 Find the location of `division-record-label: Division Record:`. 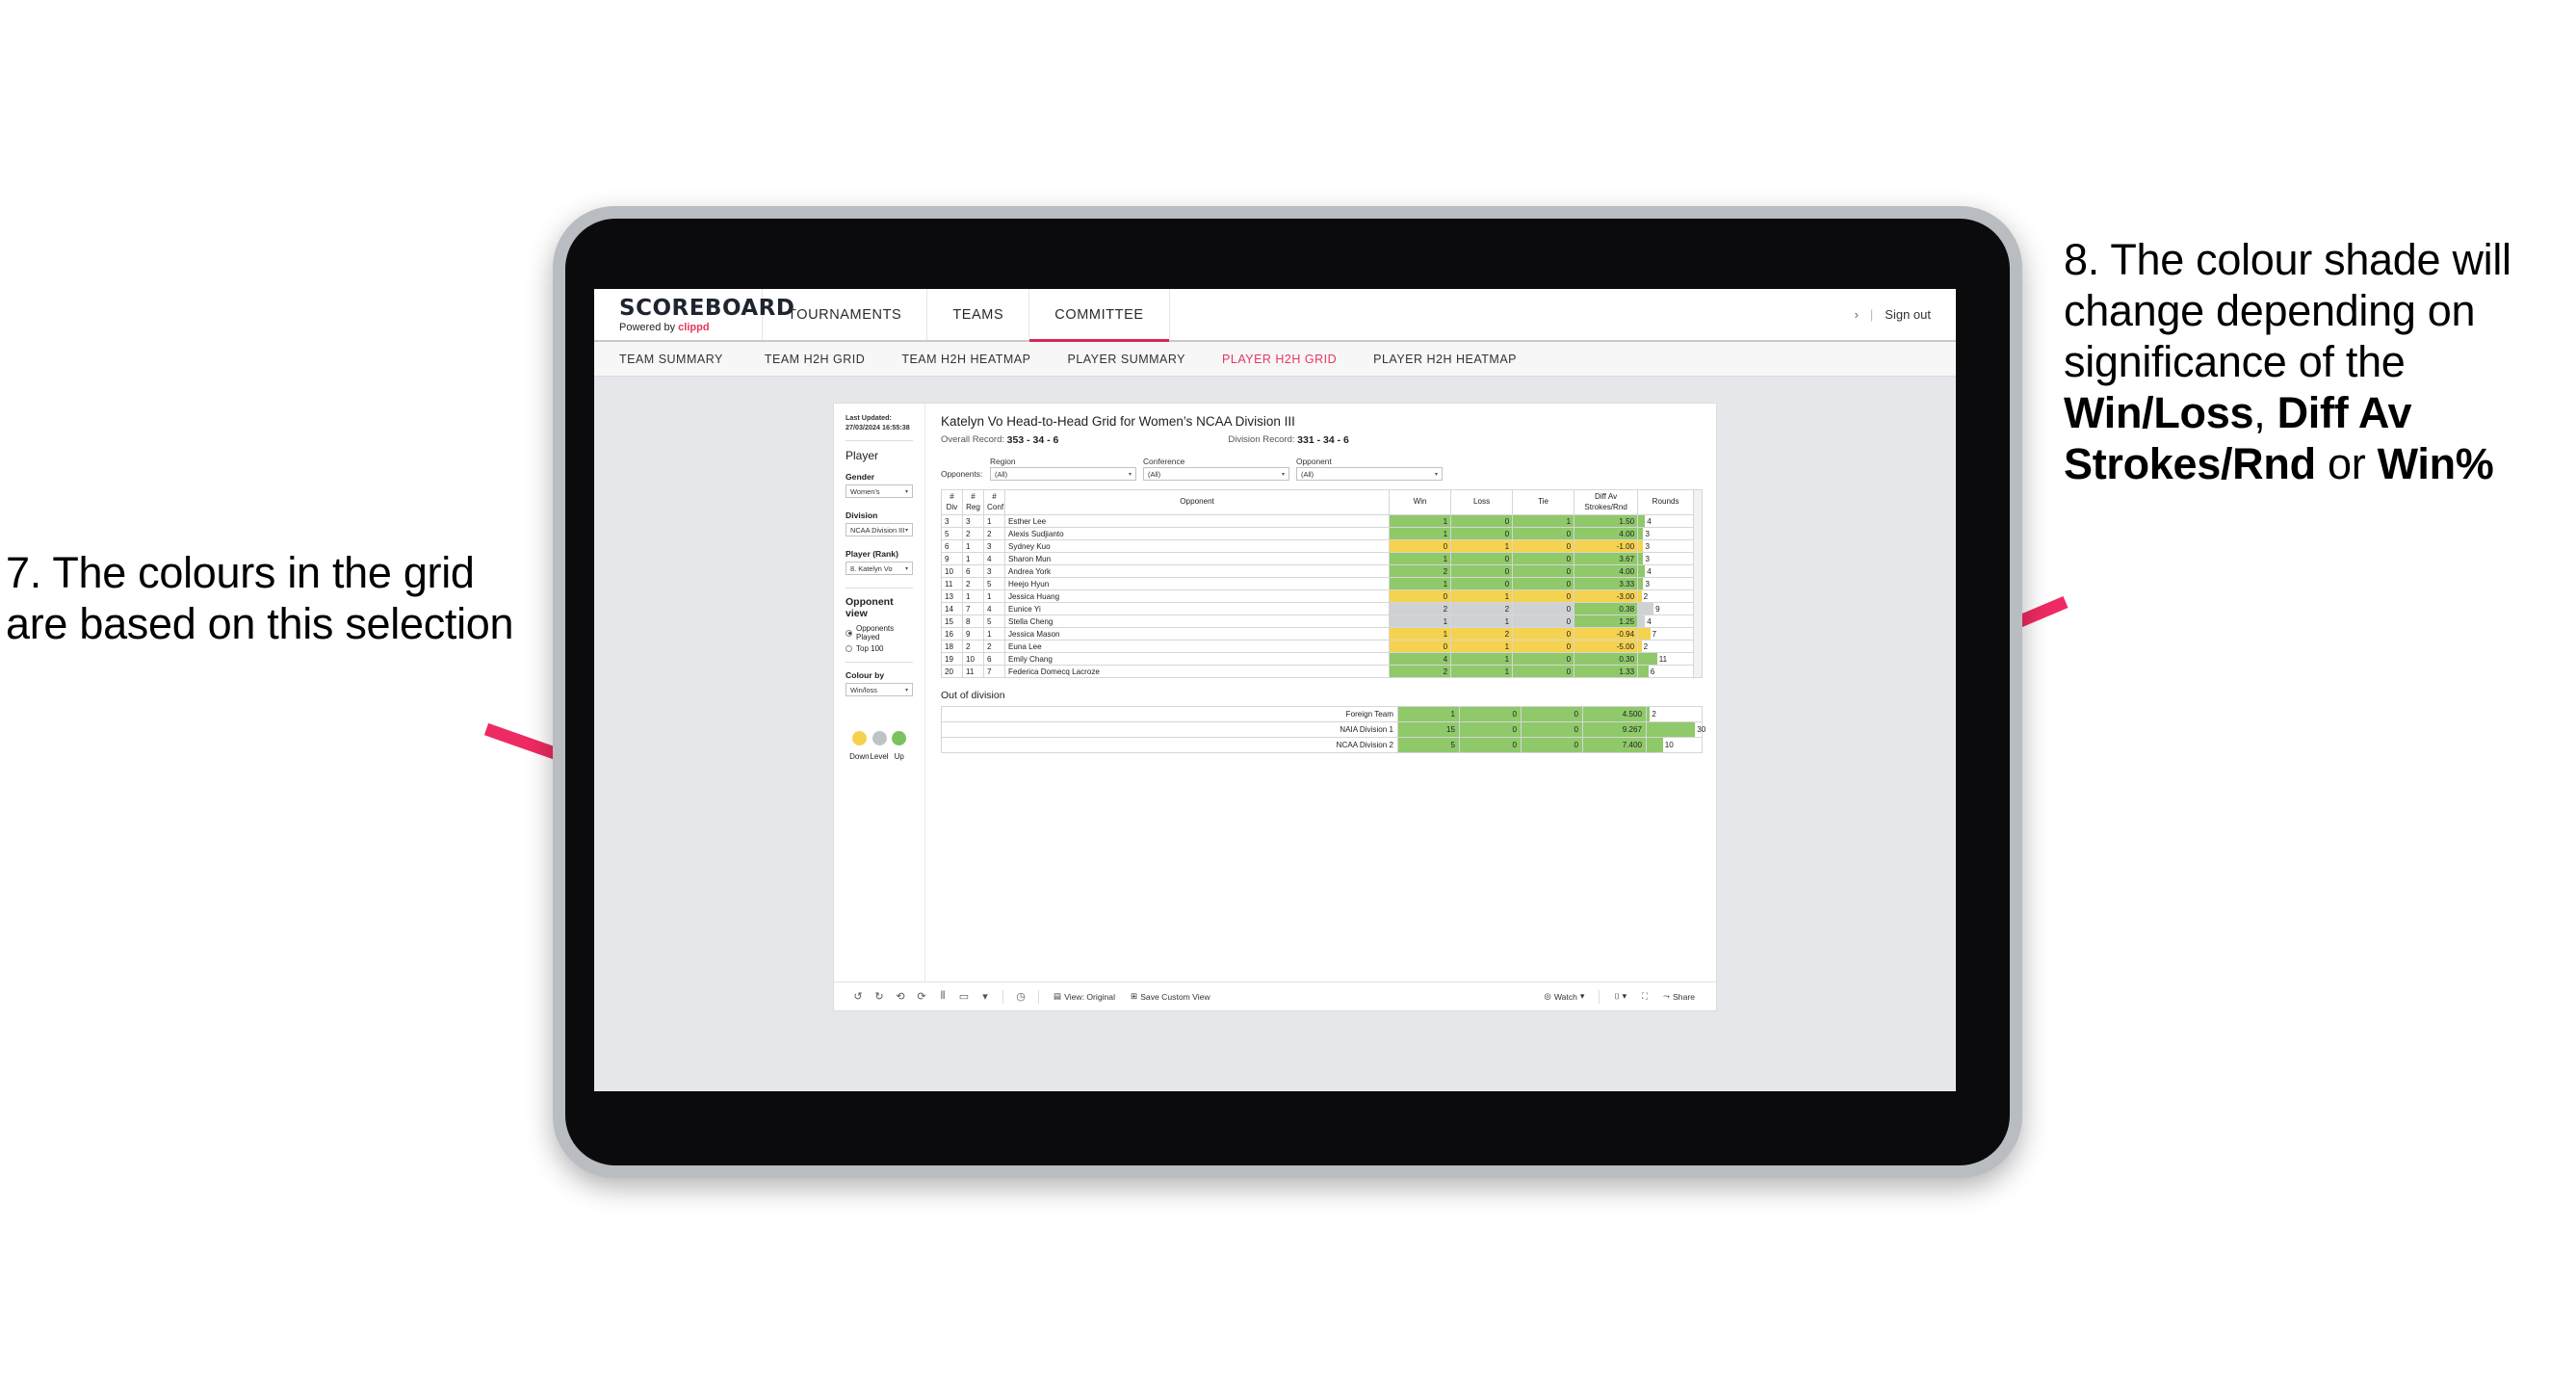

division-record-label: Division Record: is located at coordinates (1261, 439).